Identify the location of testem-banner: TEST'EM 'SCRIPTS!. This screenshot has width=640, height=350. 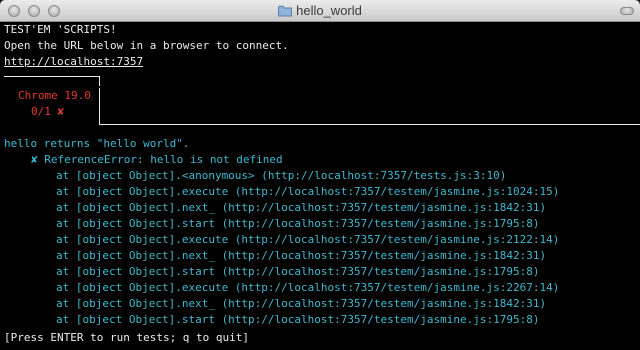
(60, 29).